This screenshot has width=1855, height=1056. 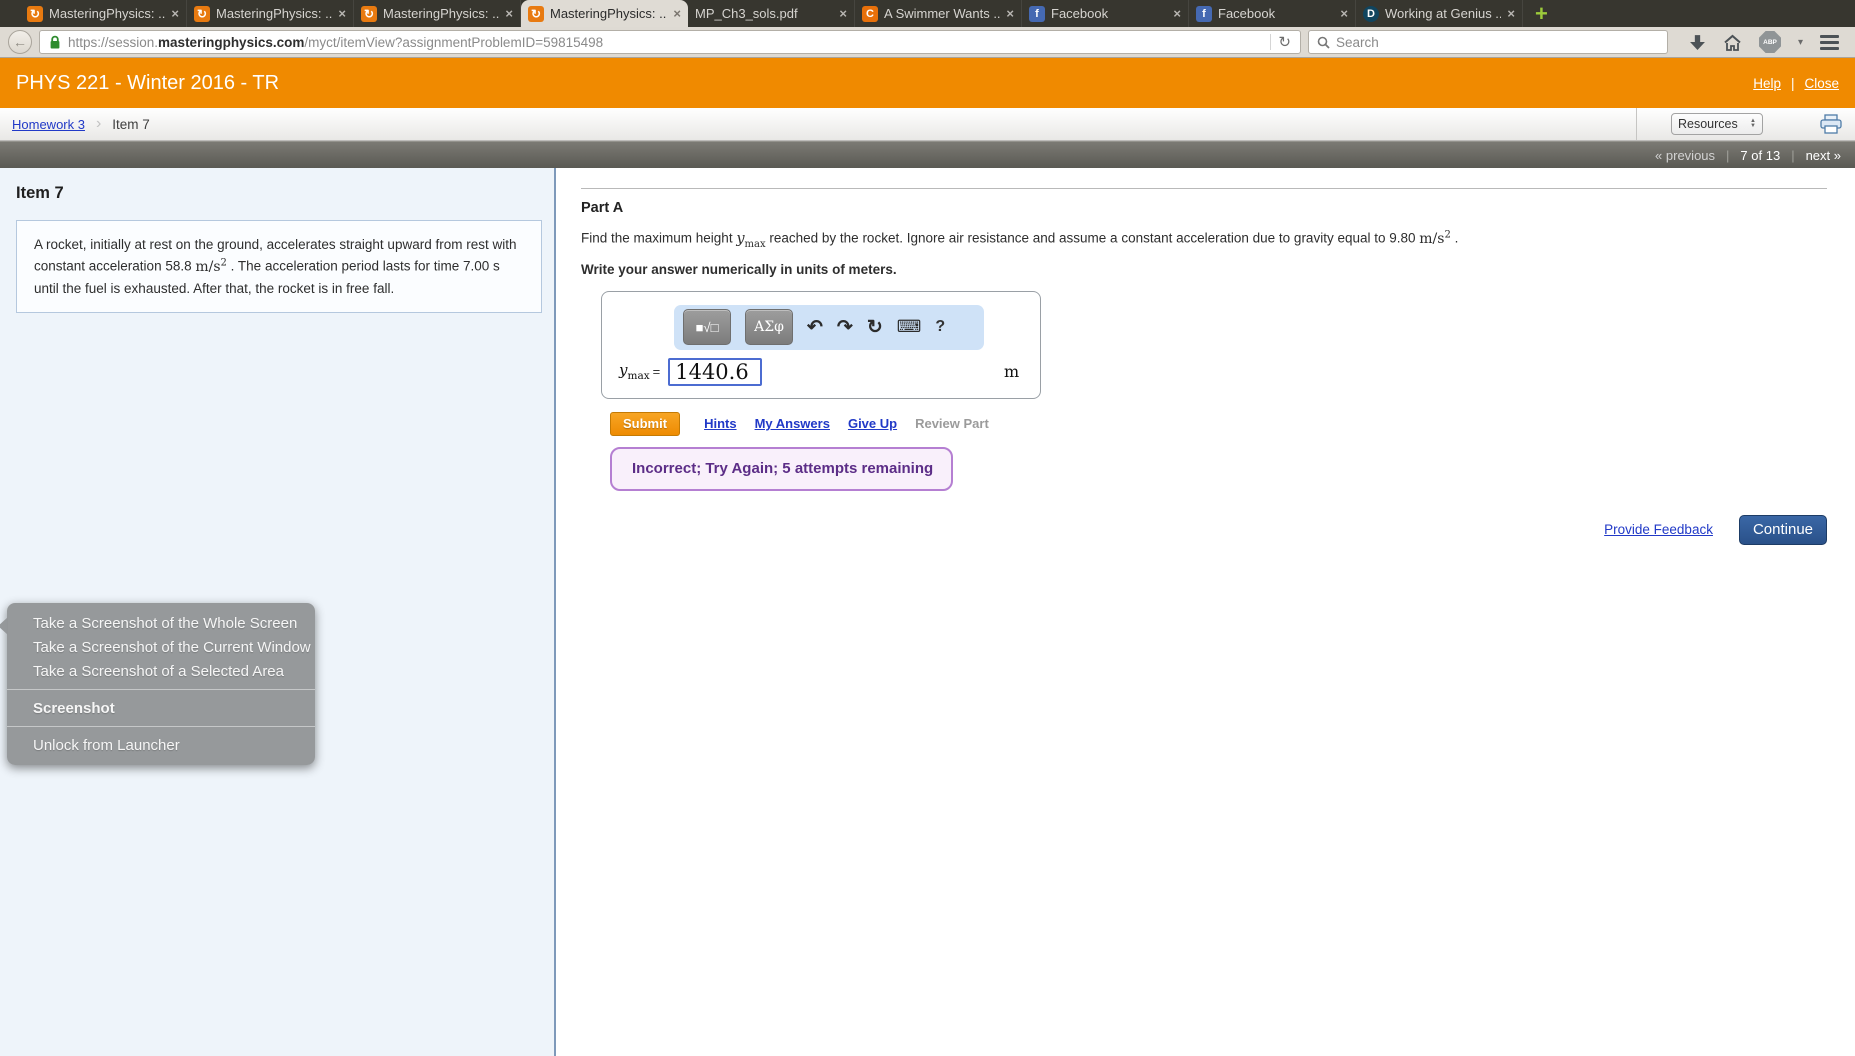 What do you see at coordinates (715, 371) in the screenshot?
I see `answer-input` at bounding box center [715, 371].